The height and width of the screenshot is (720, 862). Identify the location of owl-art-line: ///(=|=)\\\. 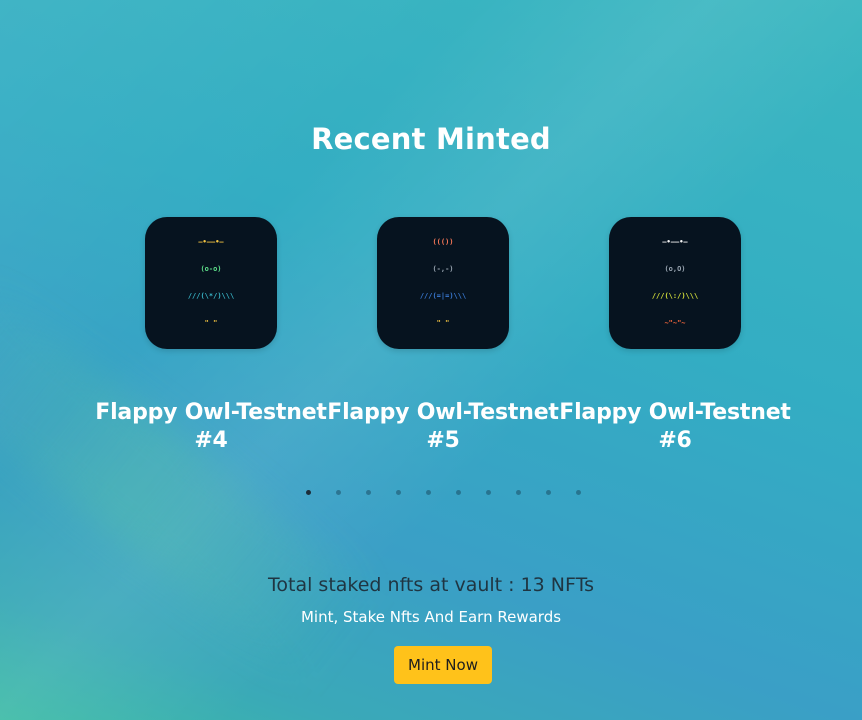
(443, 296).